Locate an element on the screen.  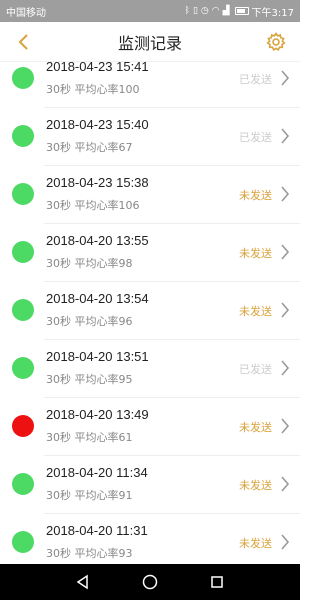
record-datetime: 2018-04-23 15:38 is located at coordinates (97, 182).